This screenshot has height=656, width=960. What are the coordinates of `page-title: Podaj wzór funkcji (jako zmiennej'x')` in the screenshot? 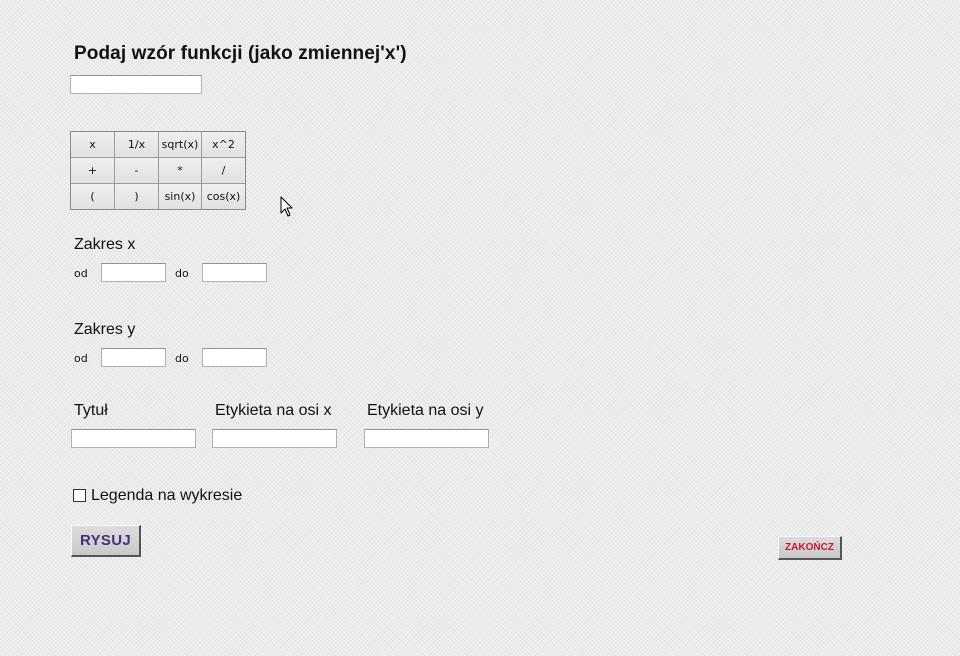 It's located at (240, 53).